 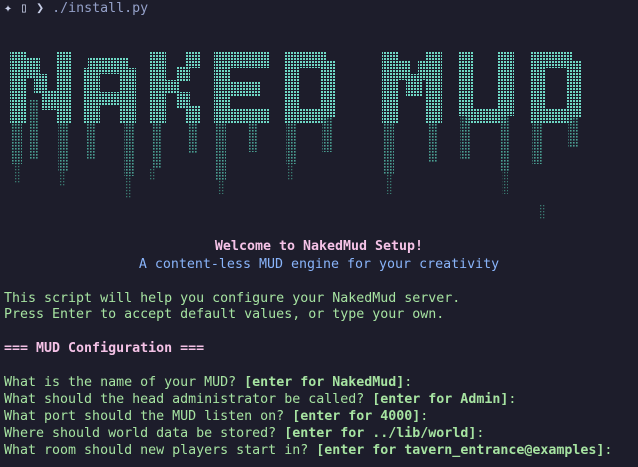 I want to click on question-text: What room should new players start in?, so click(x=160, y=450).